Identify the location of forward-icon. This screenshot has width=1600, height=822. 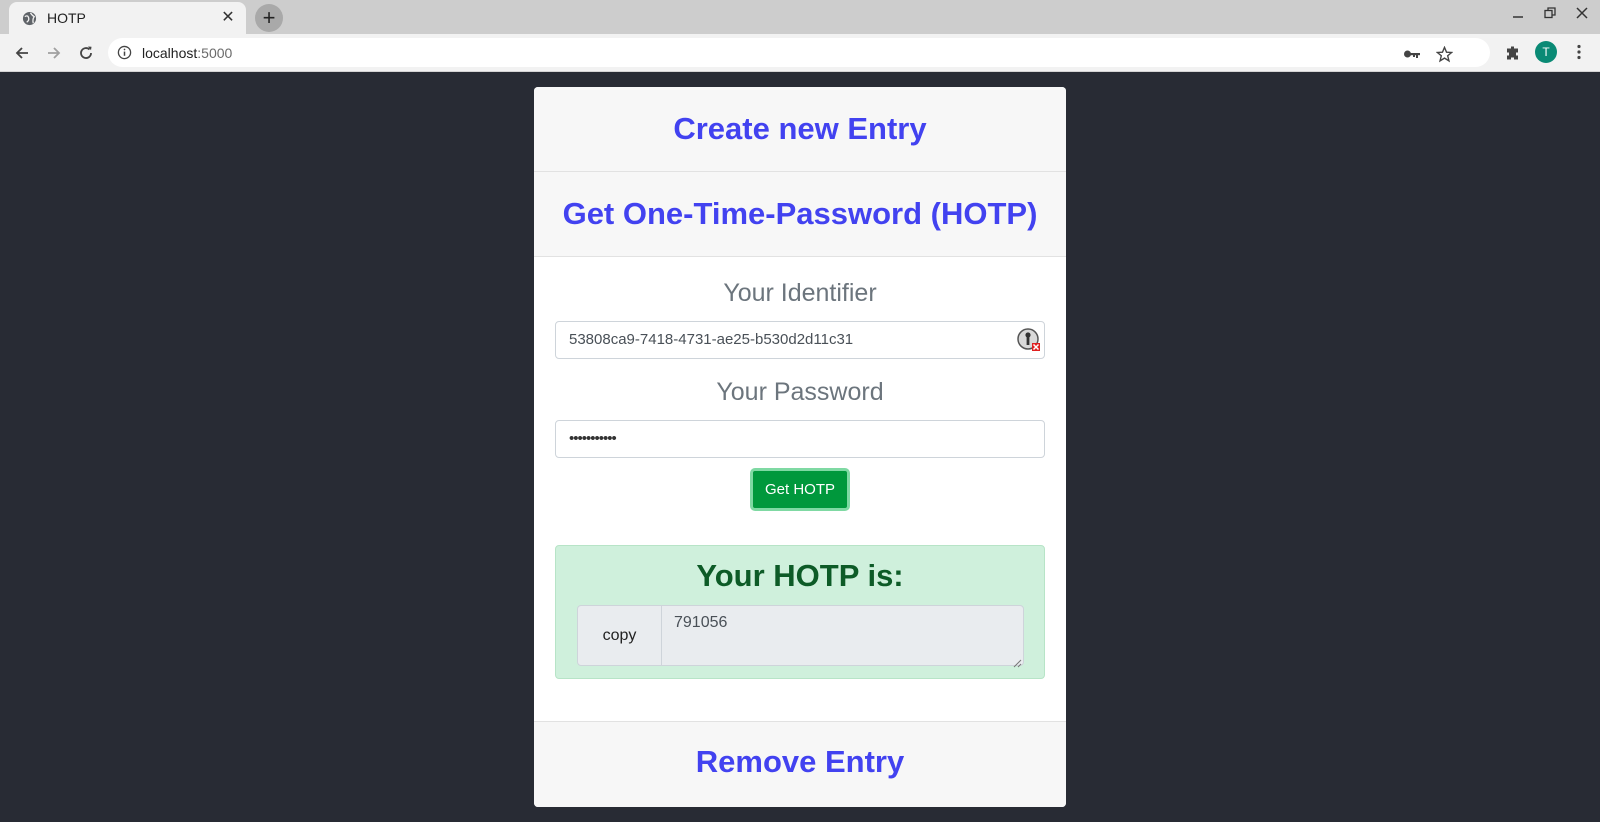
(54, 53).